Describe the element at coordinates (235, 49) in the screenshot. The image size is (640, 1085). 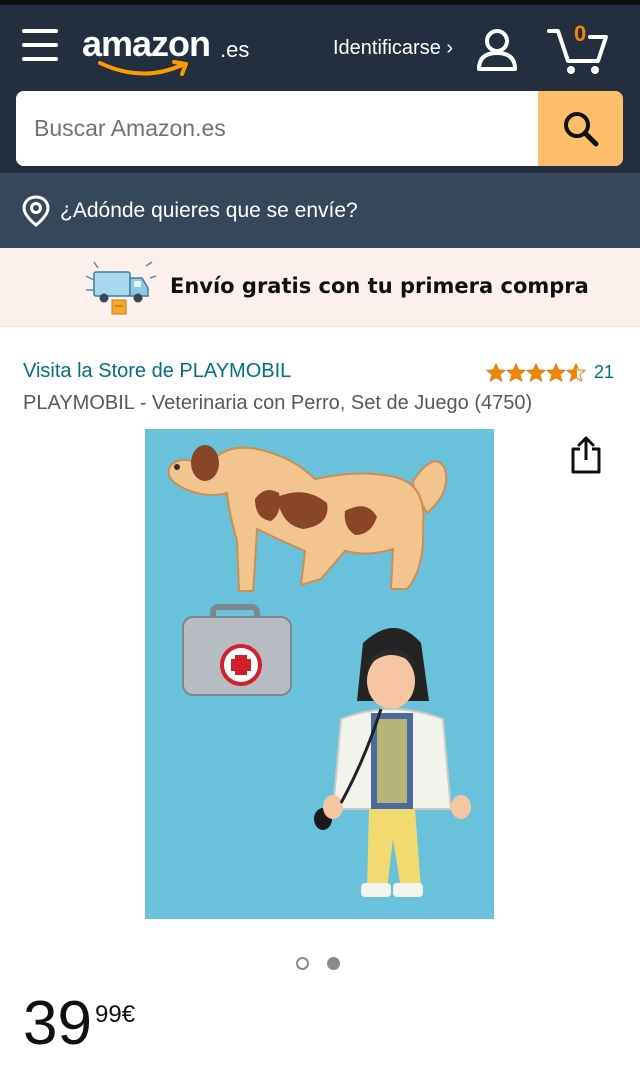
I see `logo-tld: .es` at that location.